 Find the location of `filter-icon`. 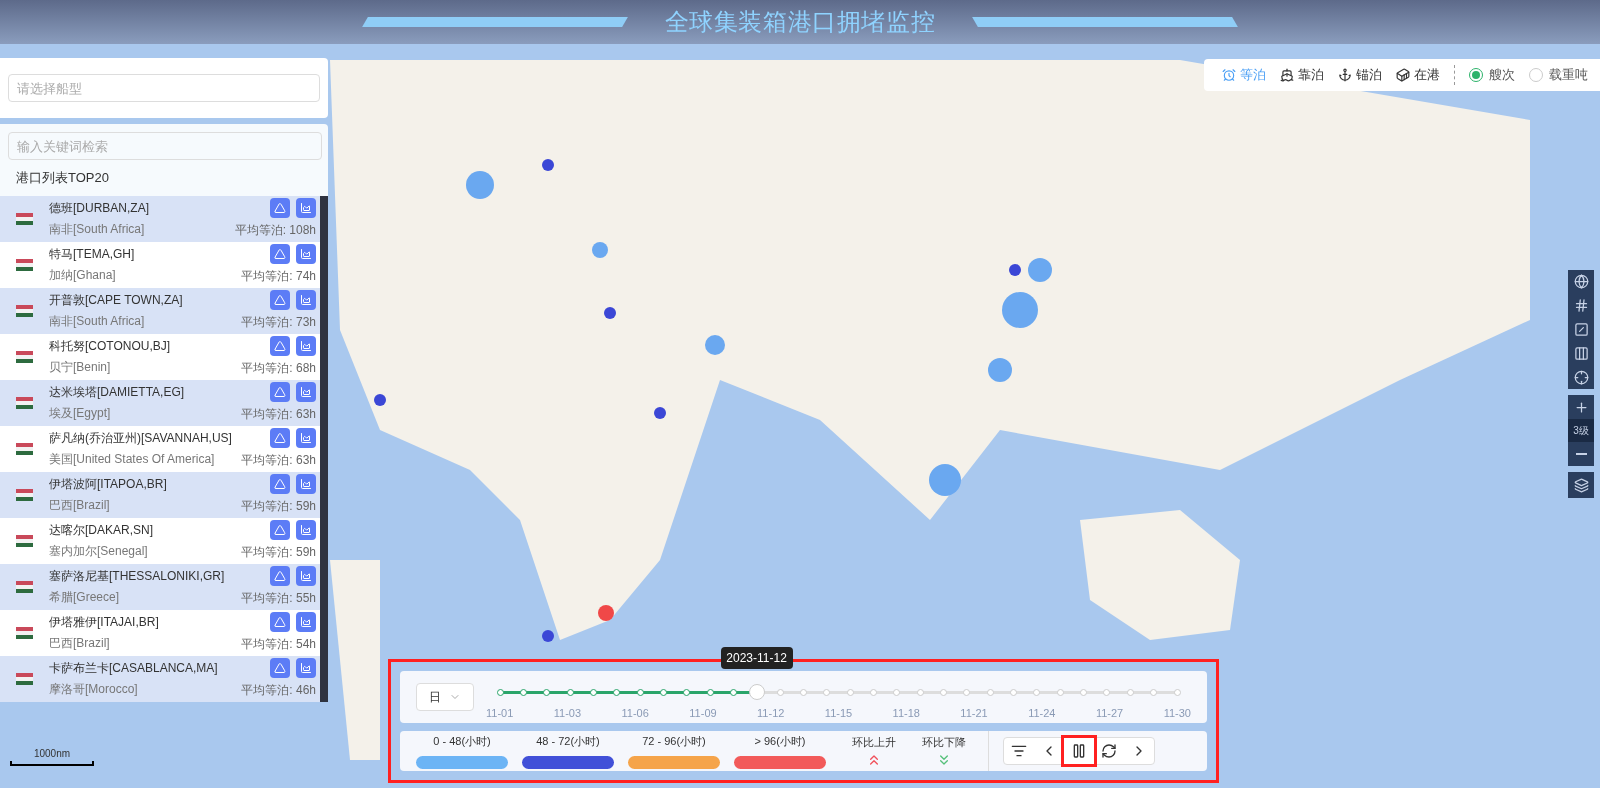

filter-icon is located at coordinates (1019, 751).